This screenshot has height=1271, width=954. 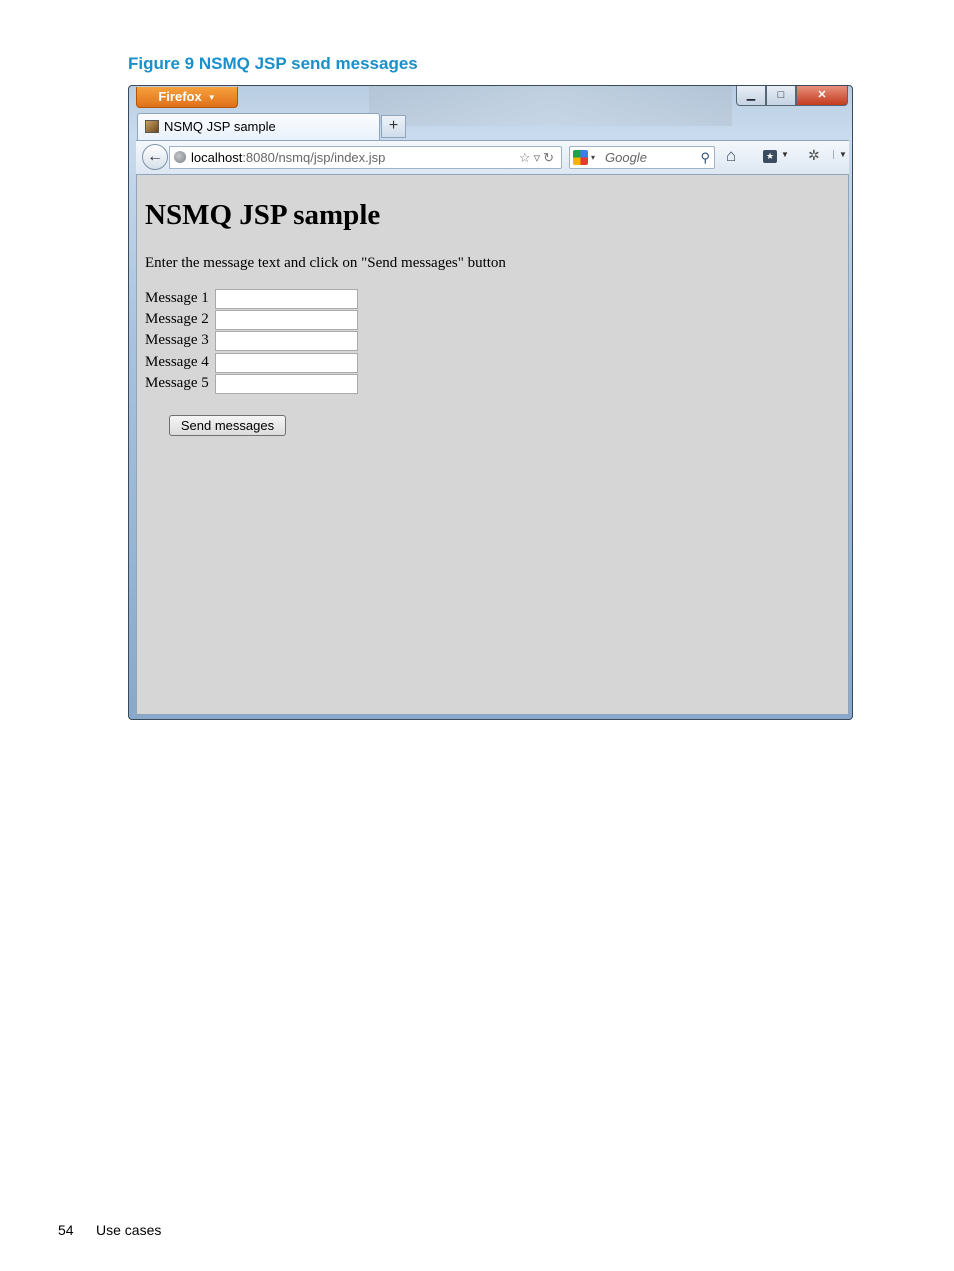 What do you see at coordinates (840, 154) in the screenshot?
I see `toolbar-overflow-icon: ▼` at bounding box center [840, 154].